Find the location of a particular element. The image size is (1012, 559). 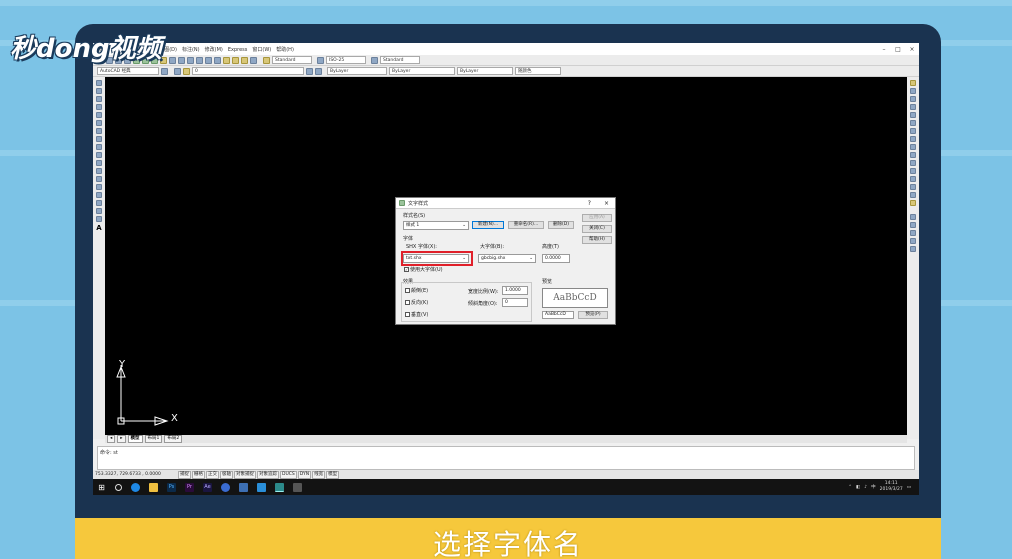

chrome-icon is located at coordinates (225, 487).